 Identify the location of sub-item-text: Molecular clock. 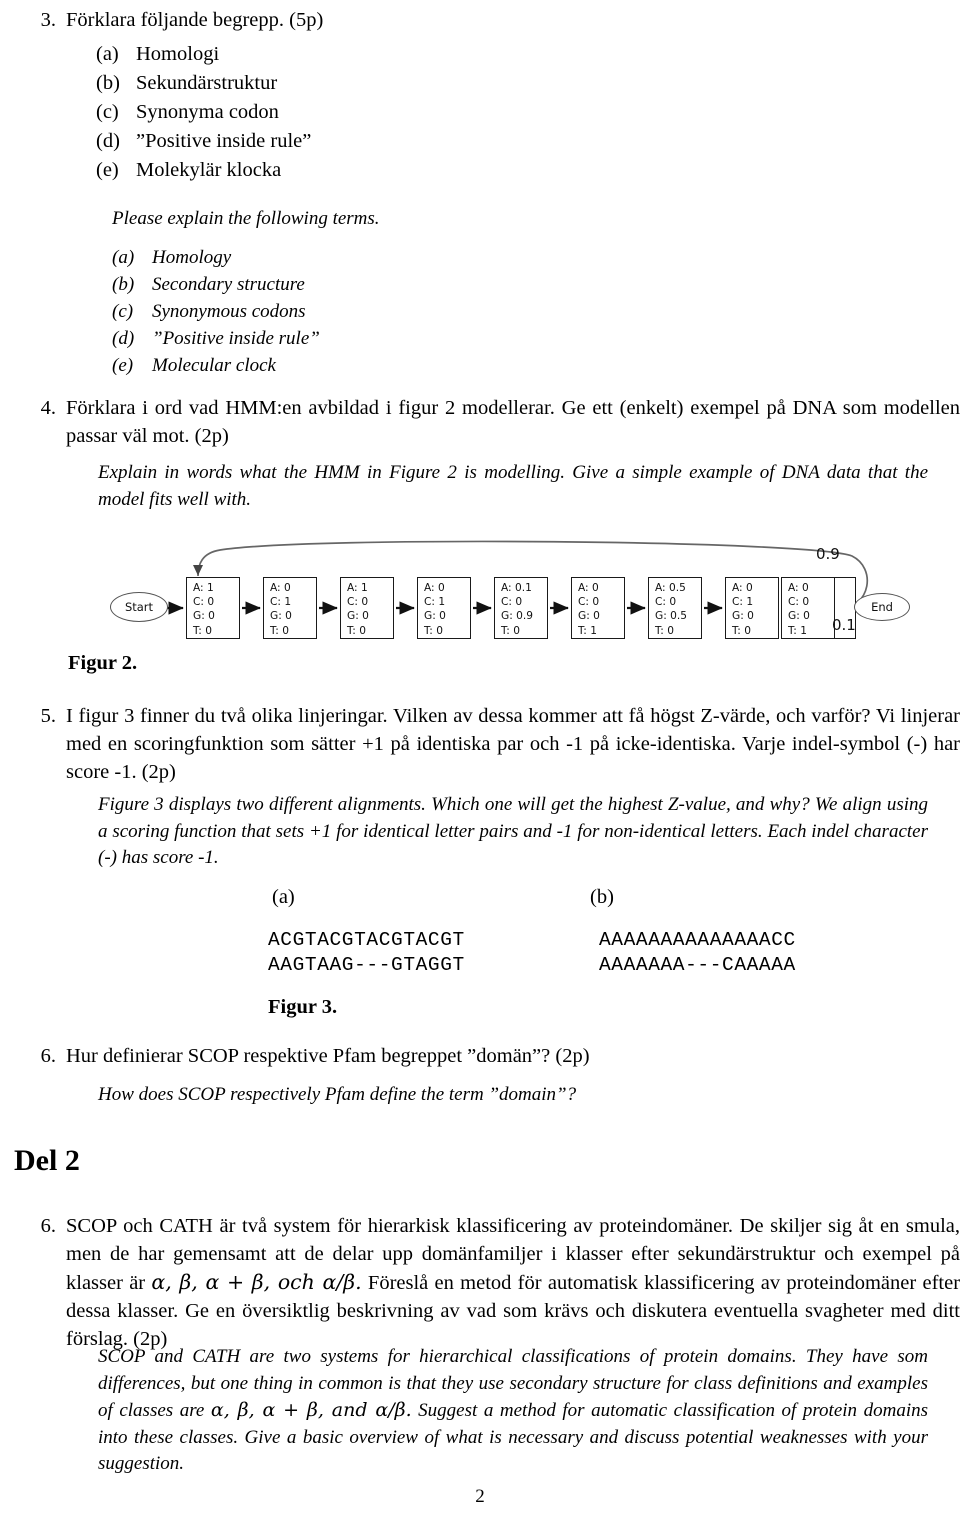
(214, 365).